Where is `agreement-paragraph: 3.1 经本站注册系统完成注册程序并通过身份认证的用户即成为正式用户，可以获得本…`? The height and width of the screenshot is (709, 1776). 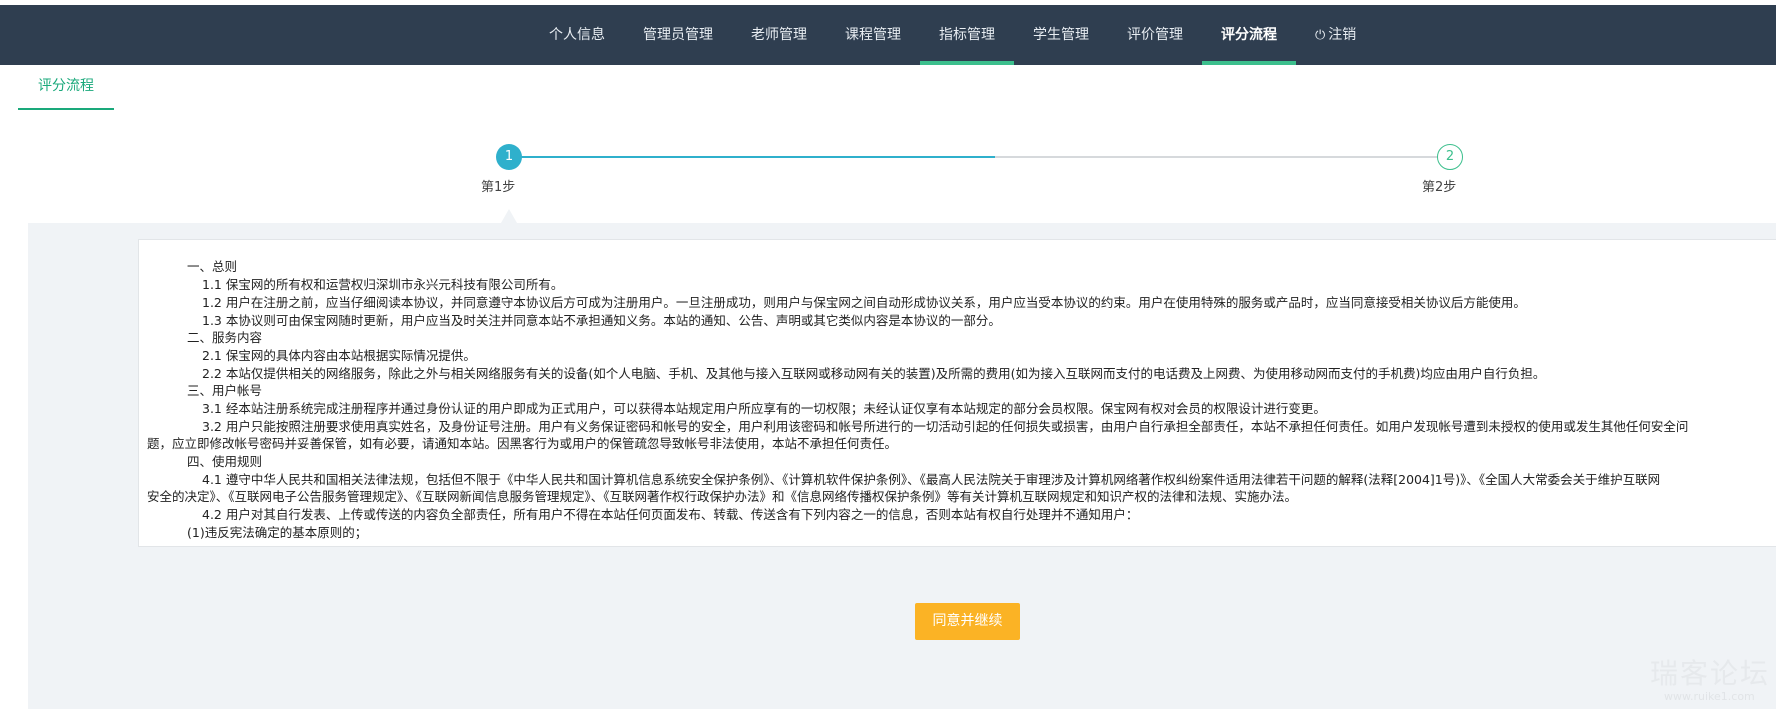
agreement-paragraph: 3.1 经本站注册系统完成注册程序并通过身份认证的用户即成为正式用户，可以获得本… is located at coordinates (764, 408).